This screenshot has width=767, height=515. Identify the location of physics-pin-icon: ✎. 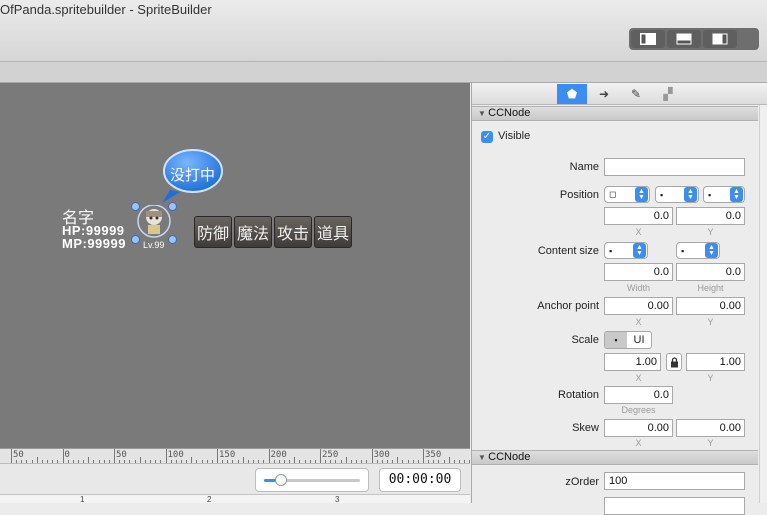
(636, 94).